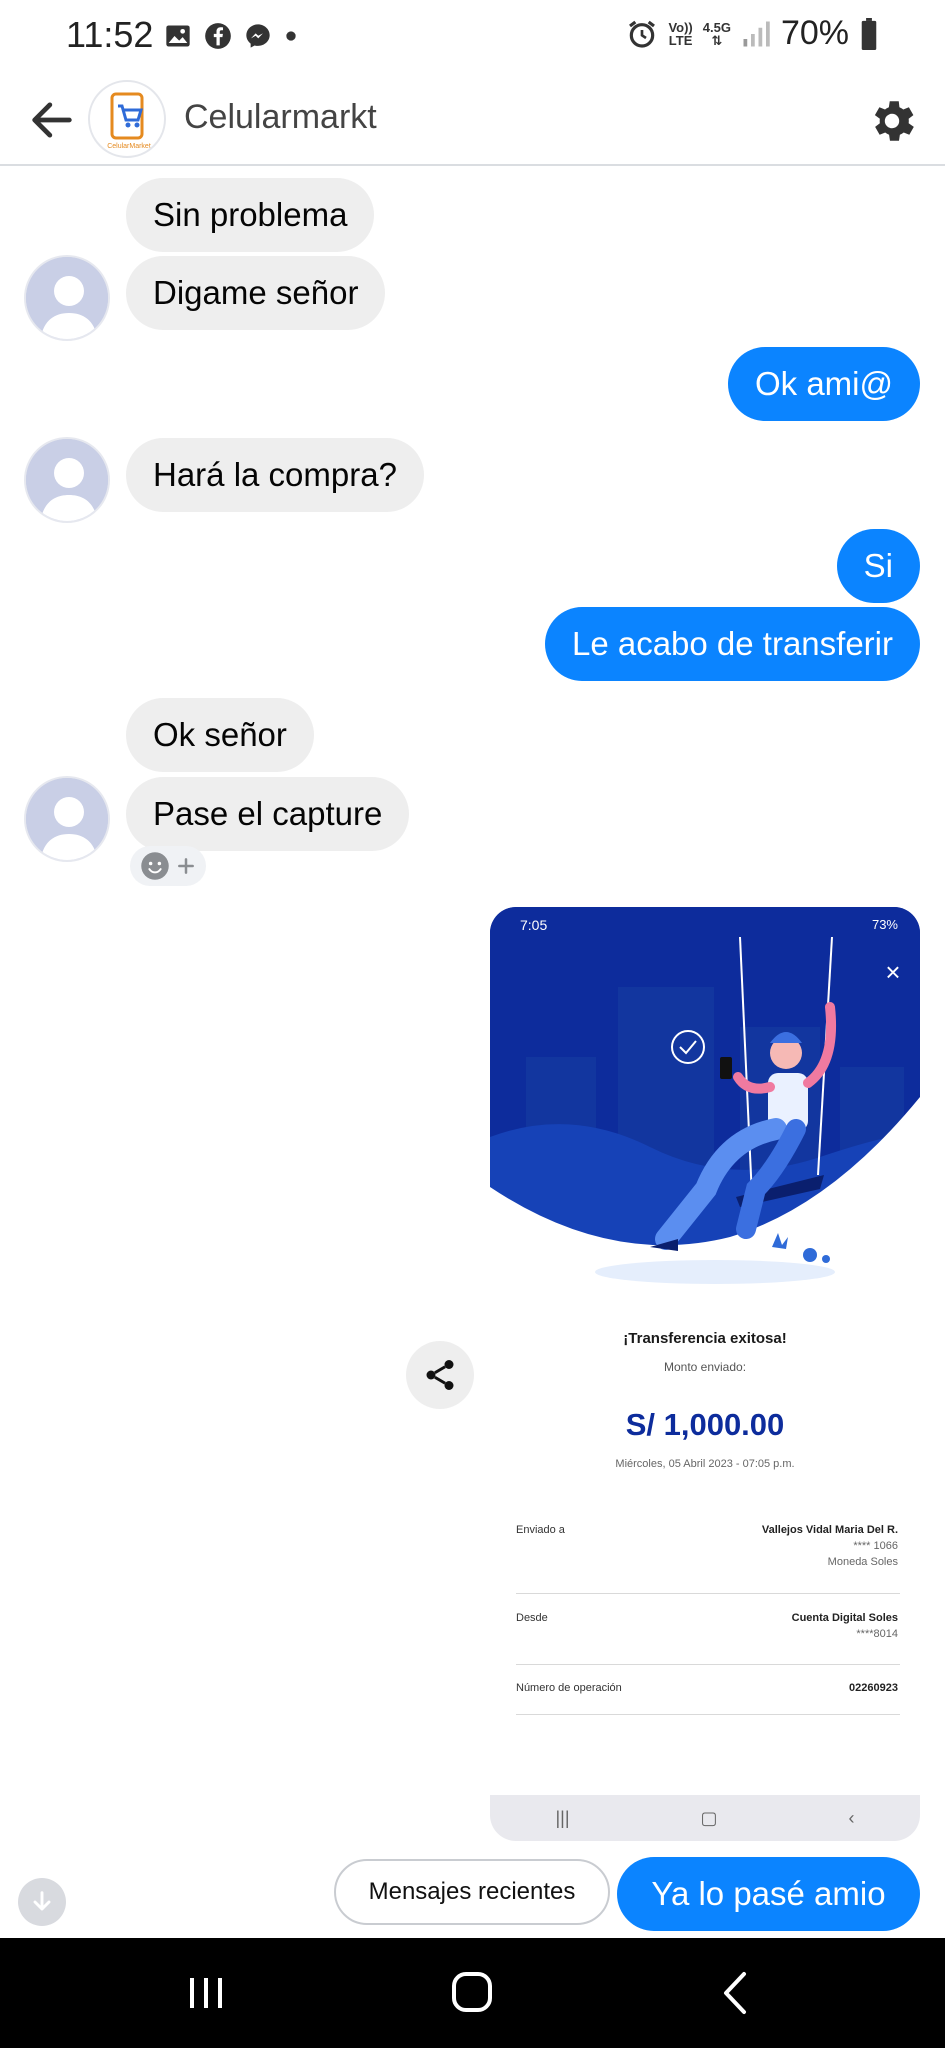  What do you see at coordinates (823, 384) in the screenshot?
I see `message-bubble-outgoing: Ok ami@` at bounding box center [823, 384].